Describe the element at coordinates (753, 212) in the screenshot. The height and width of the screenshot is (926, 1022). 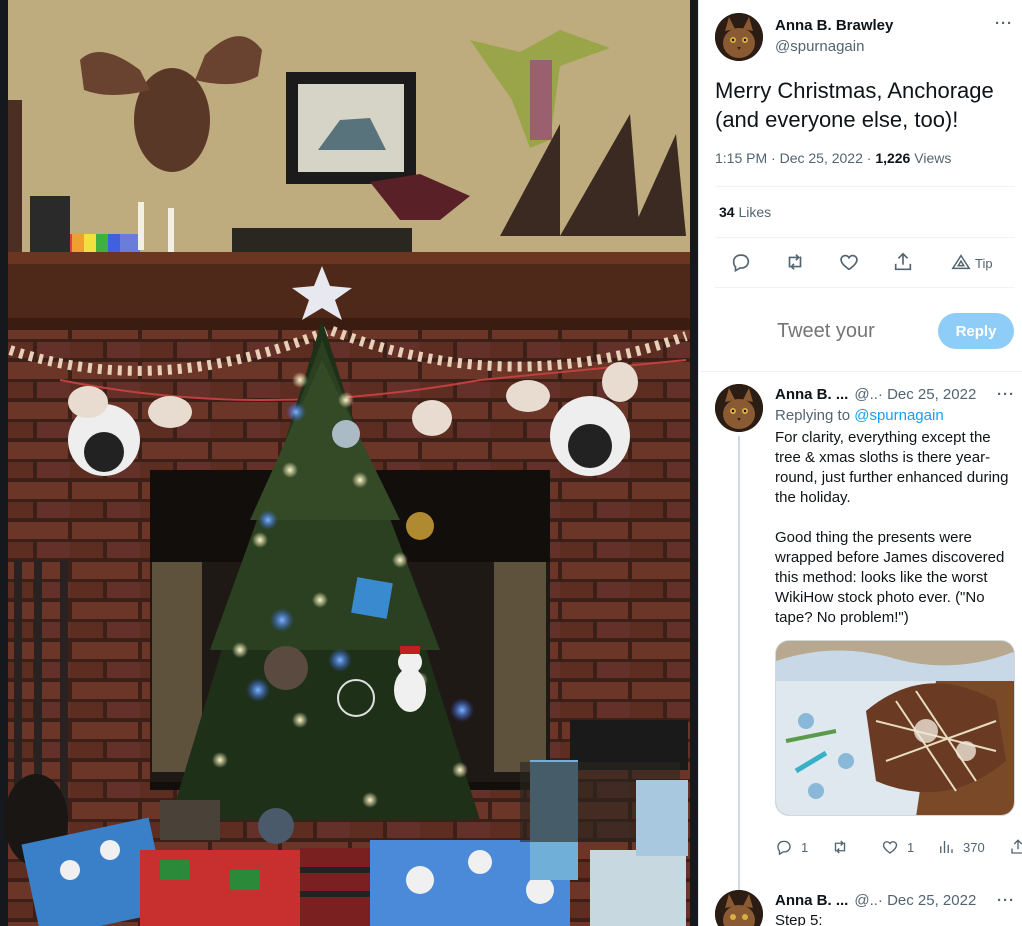
I see `likes-label: Likes` at that location.